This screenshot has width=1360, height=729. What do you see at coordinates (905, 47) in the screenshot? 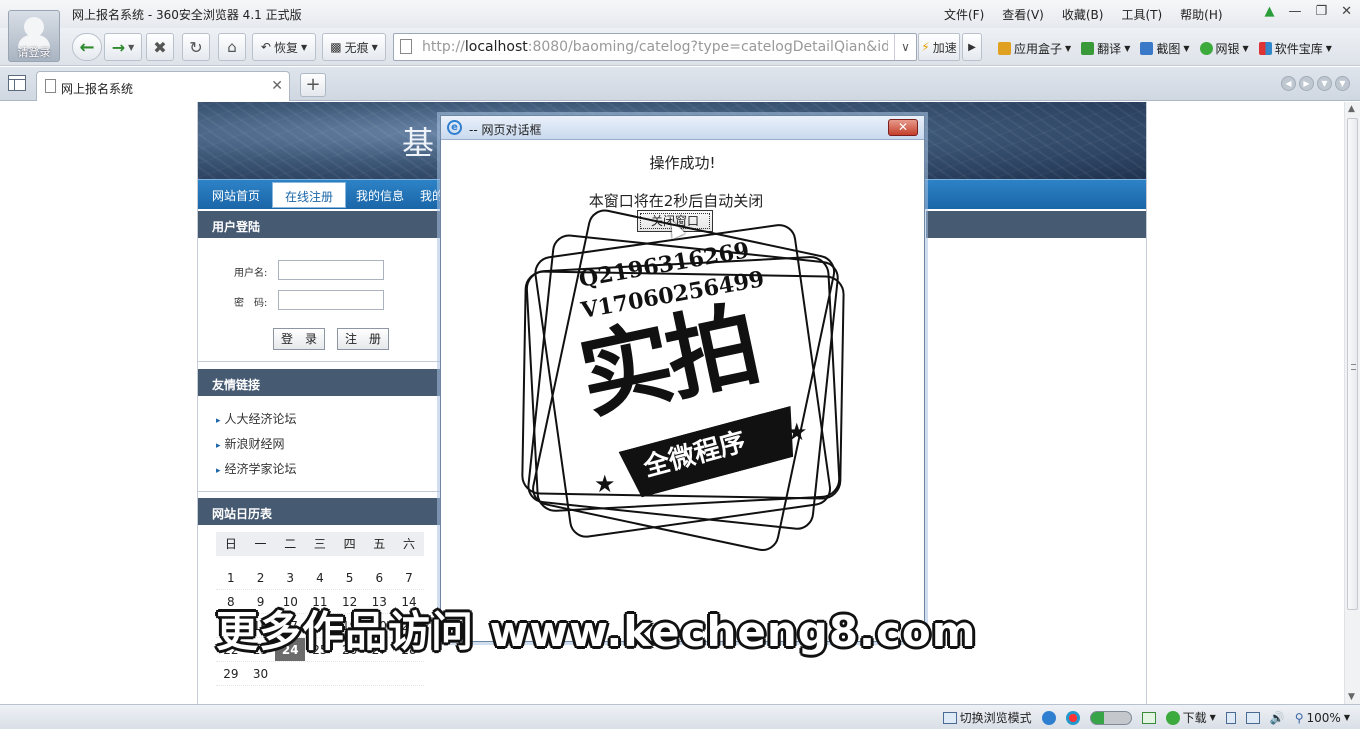
I see `address-dropdown-icon: ∨` at bounding box center [905, 47].